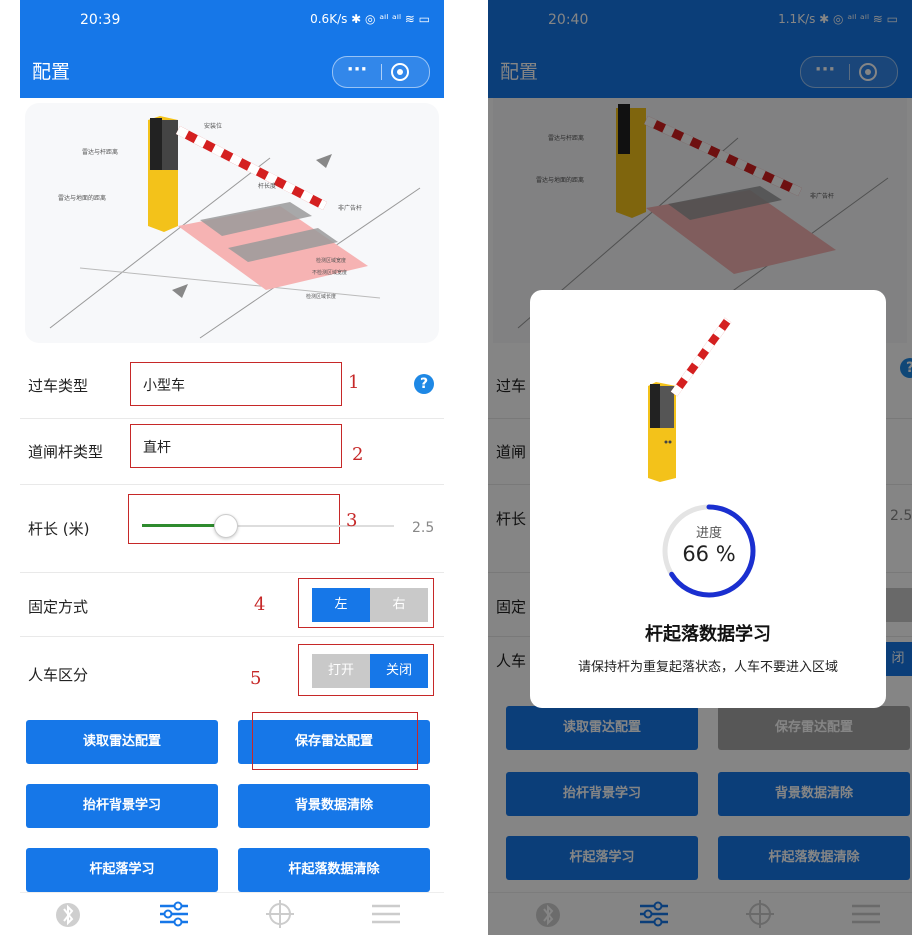 The width and height of the screenshot is (916, 935). What do you see at coordinates (260, 604) in the screenshot?
I see `annotation-4: 4` at bounding box center [260, 604].